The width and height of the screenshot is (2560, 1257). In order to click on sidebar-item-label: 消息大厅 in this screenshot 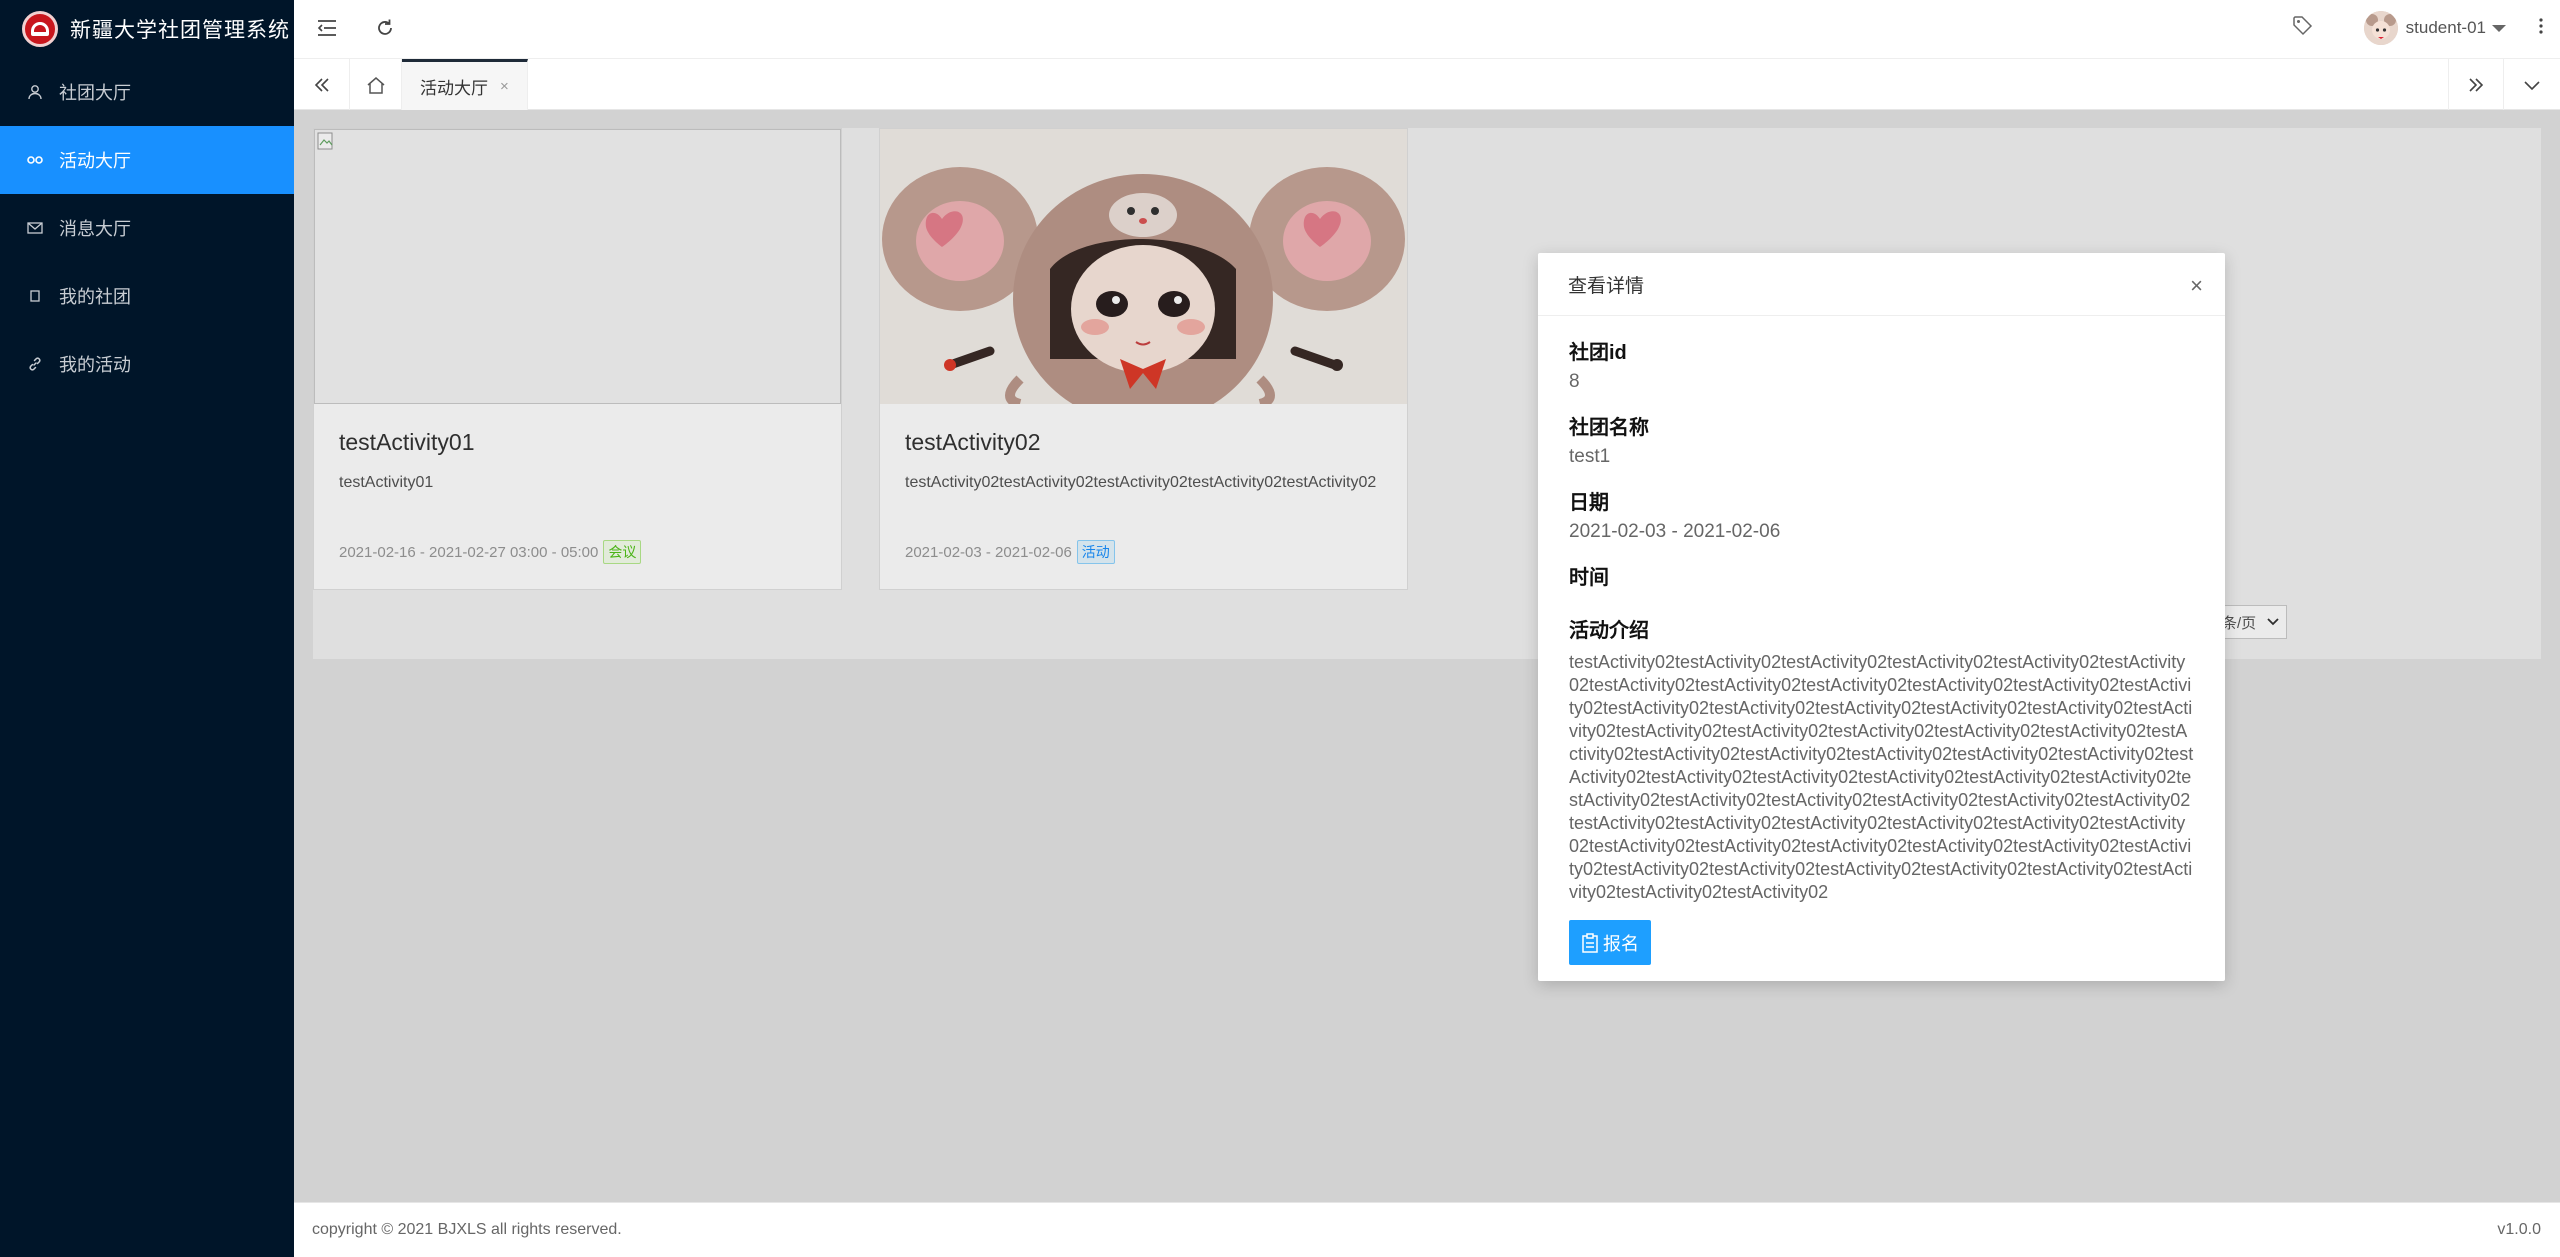, I will do `click(95, 229)`.